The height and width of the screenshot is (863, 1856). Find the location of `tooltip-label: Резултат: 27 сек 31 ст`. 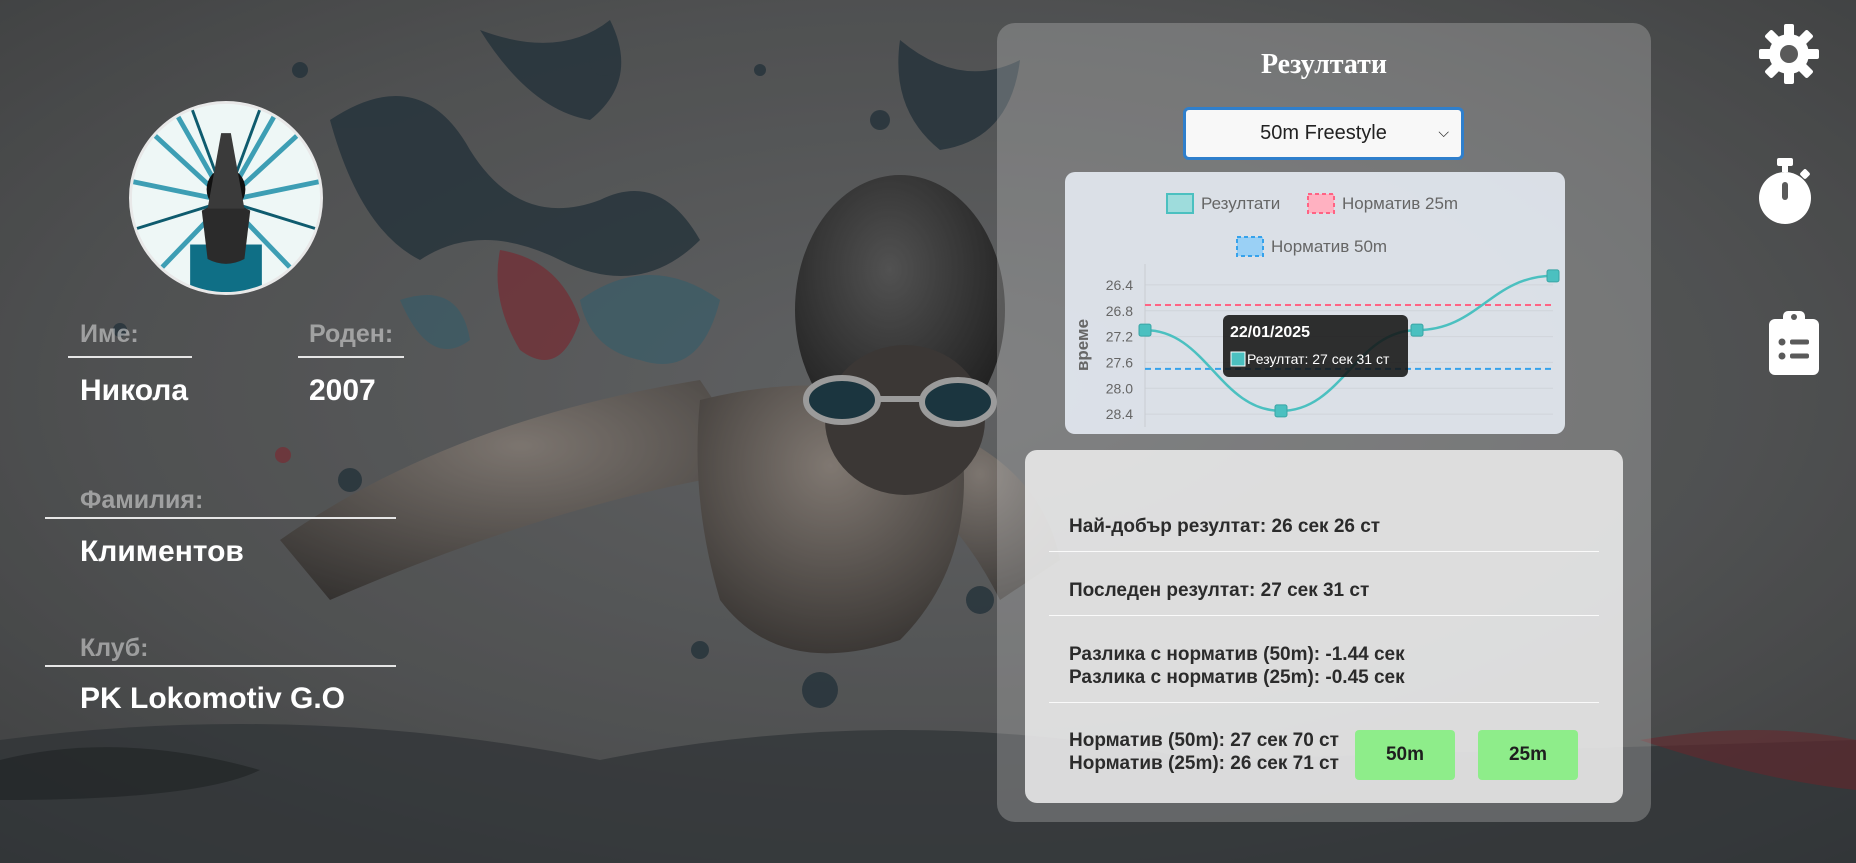

tooltip-label: Резултат: 27 сек 31 ст is located at coordinates (1318, 359).